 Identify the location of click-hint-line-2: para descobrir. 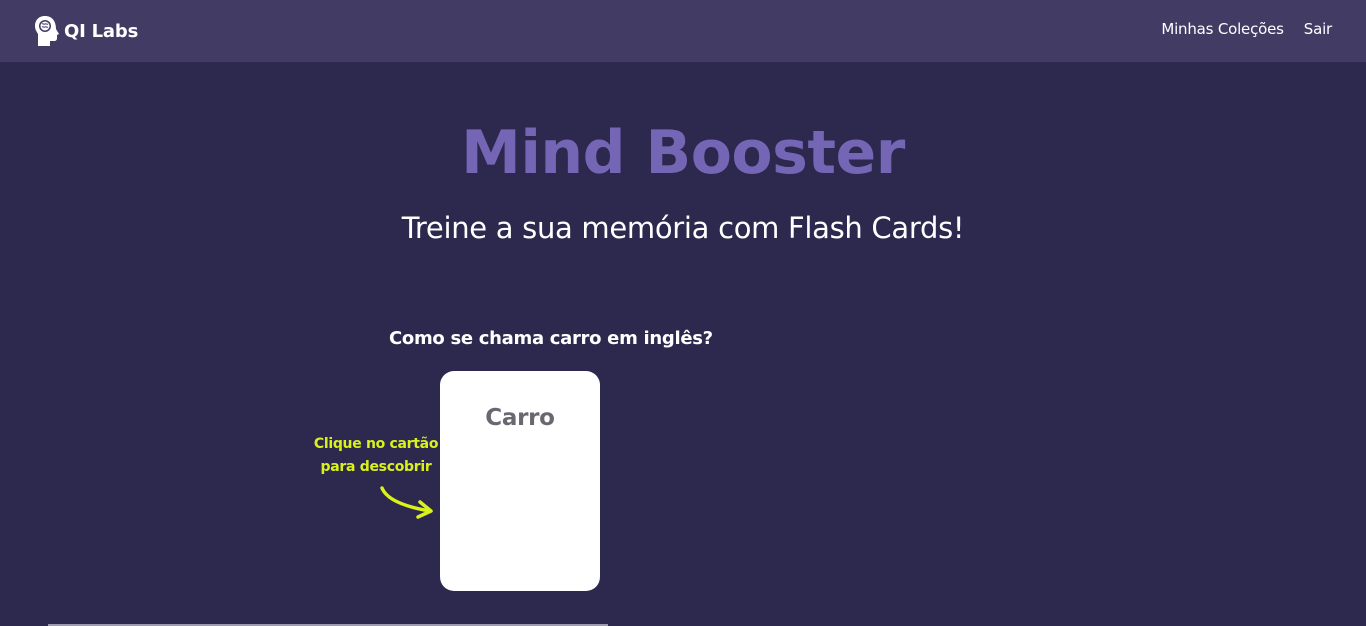
(376, 467).